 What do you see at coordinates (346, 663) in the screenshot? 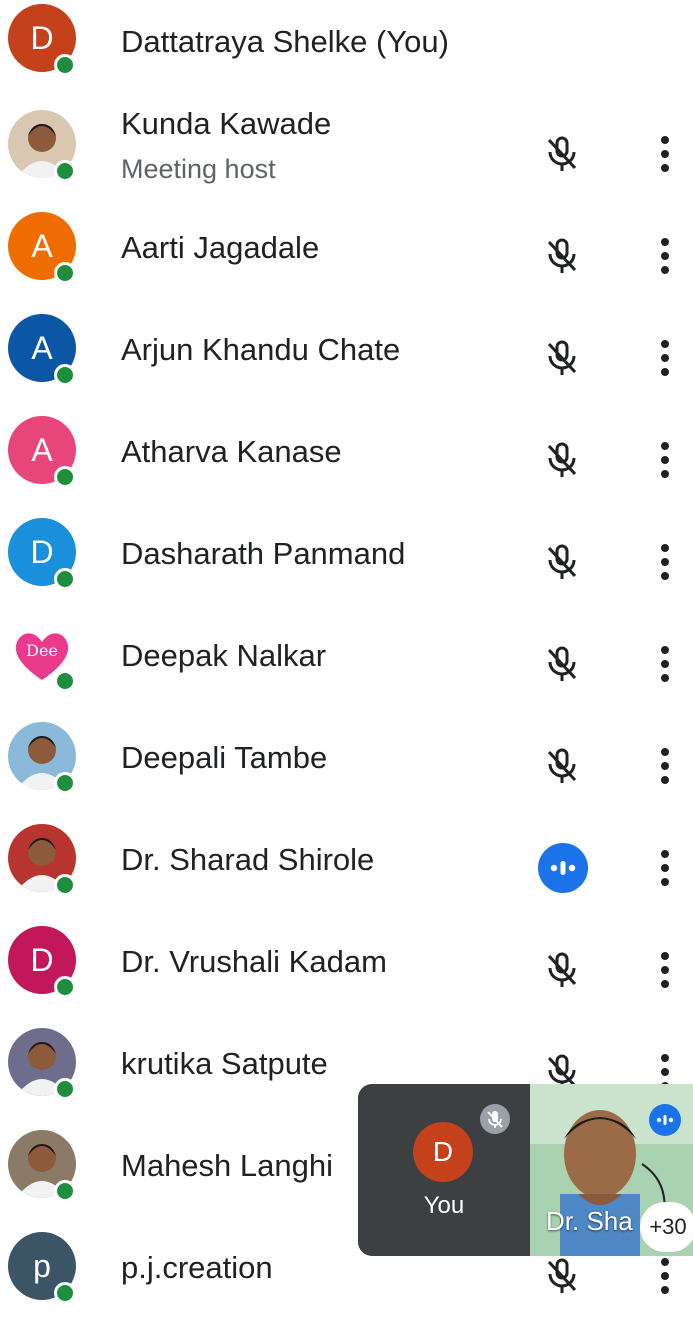
I see `participant-row: Dee Deepak Nalkar` at bounding box center [346, 663].